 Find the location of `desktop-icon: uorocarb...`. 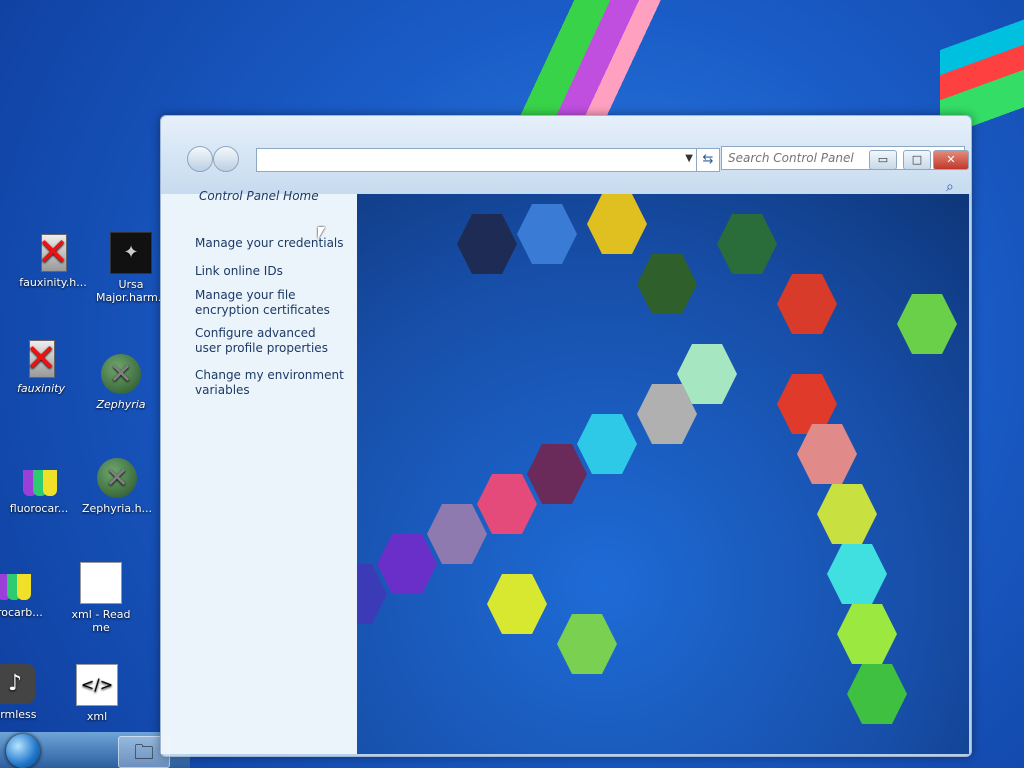

desktop-icon: uorocarb... is located at coordinates (24, 590).